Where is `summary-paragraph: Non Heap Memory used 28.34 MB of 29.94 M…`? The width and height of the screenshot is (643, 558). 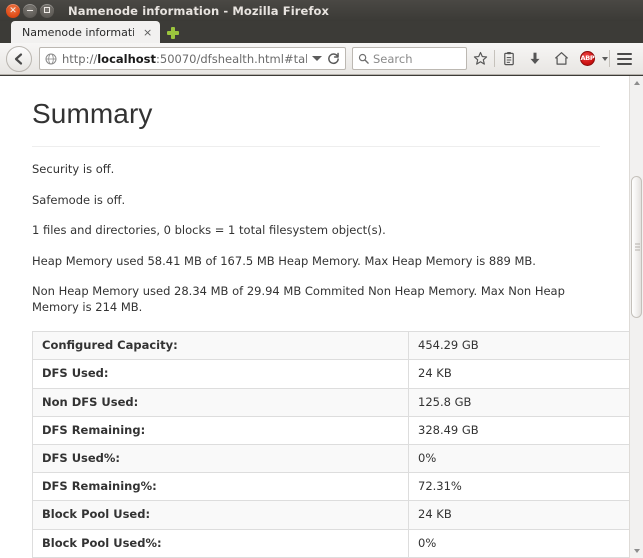
summary-paragraph: Non Heap Memory used 28.34 MB of 29.94 M… is located at coordinates (298, 299).